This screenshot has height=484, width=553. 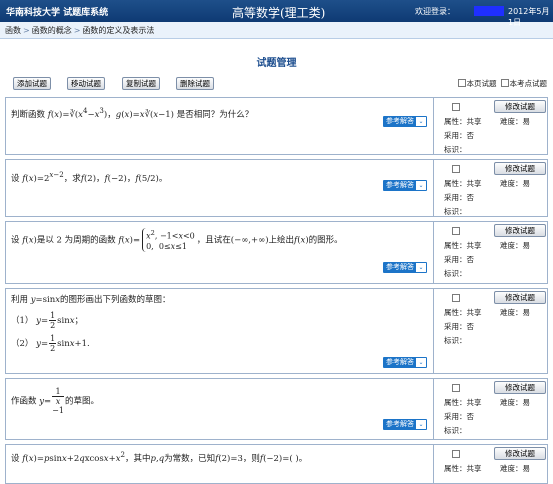 What do you see at coordinates (477, 83) in the screenshot?
I see `filter-page: 本页试题` at bounding box center [477, 83].